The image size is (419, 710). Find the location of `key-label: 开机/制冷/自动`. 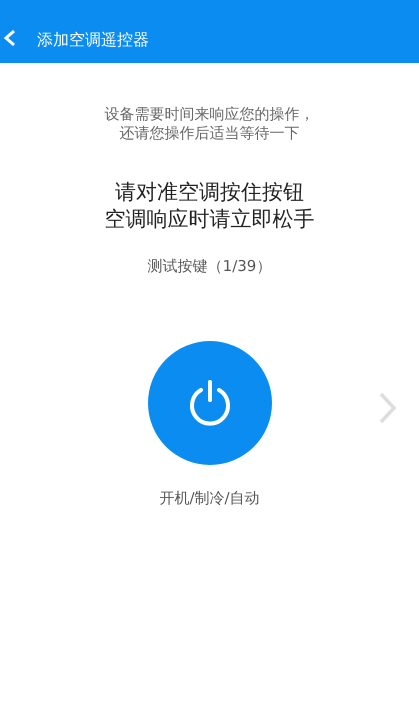

key-label: 开机/制冷/自动 is located at coordinates (209, 498).